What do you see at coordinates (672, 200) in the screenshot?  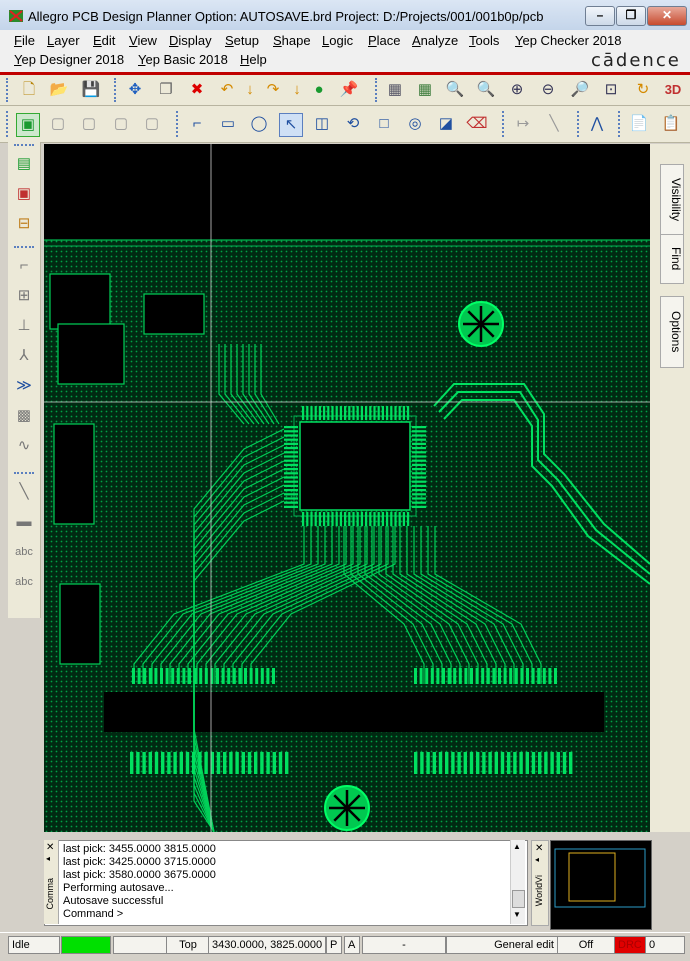 I see `tab-visibility: Visibility` at bounding box center [672, 200].